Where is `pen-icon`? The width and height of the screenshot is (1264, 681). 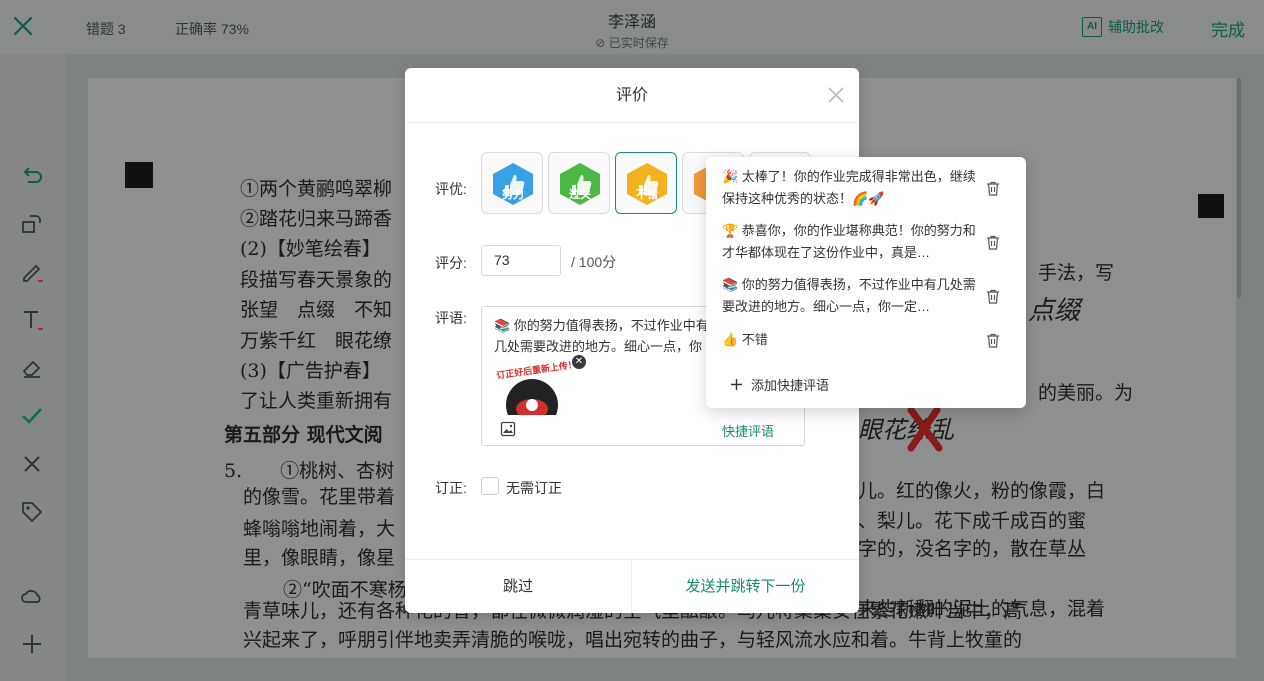 pen-icon is located at coordinates (32, 272).